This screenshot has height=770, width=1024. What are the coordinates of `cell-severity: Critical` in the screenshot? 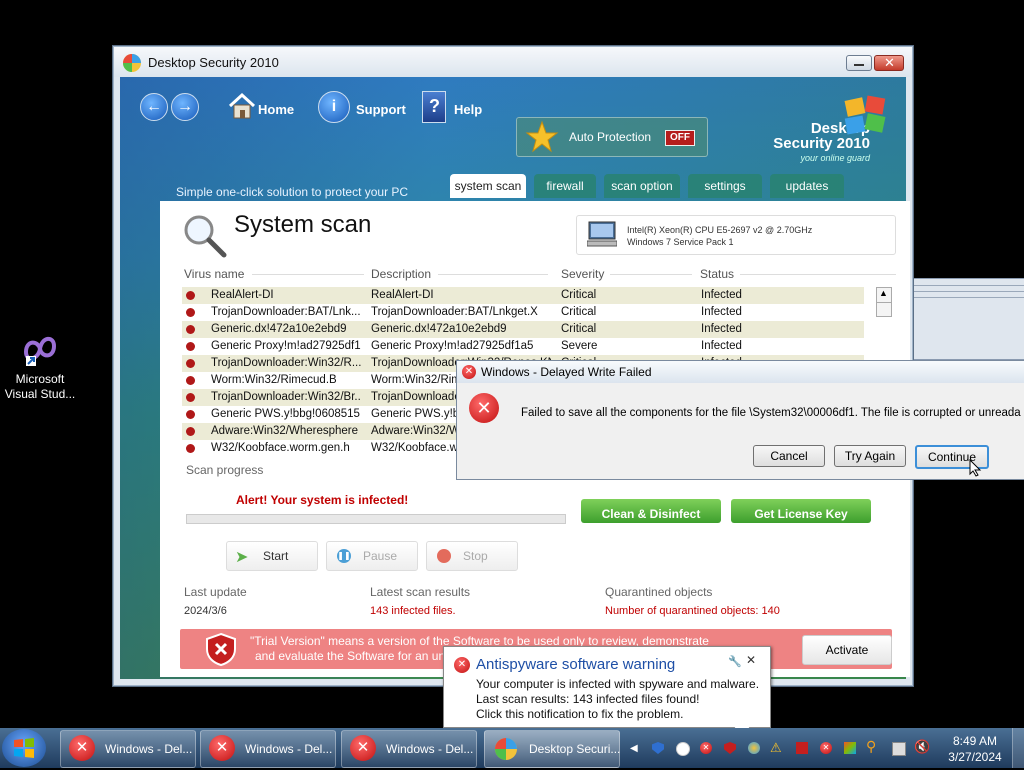 It's located at (579, 312).